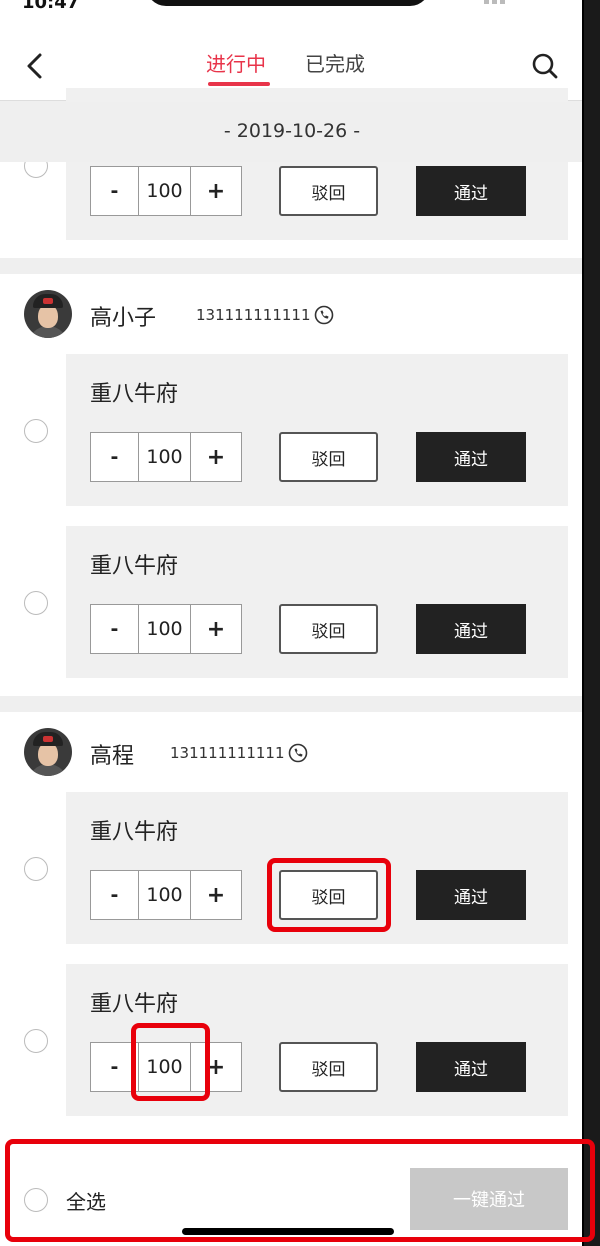 This screenshot has height=1246, width=600. Describe the element at coordinates (35, 66) in the screenshot. I see `chevron-left-icon` at that location.